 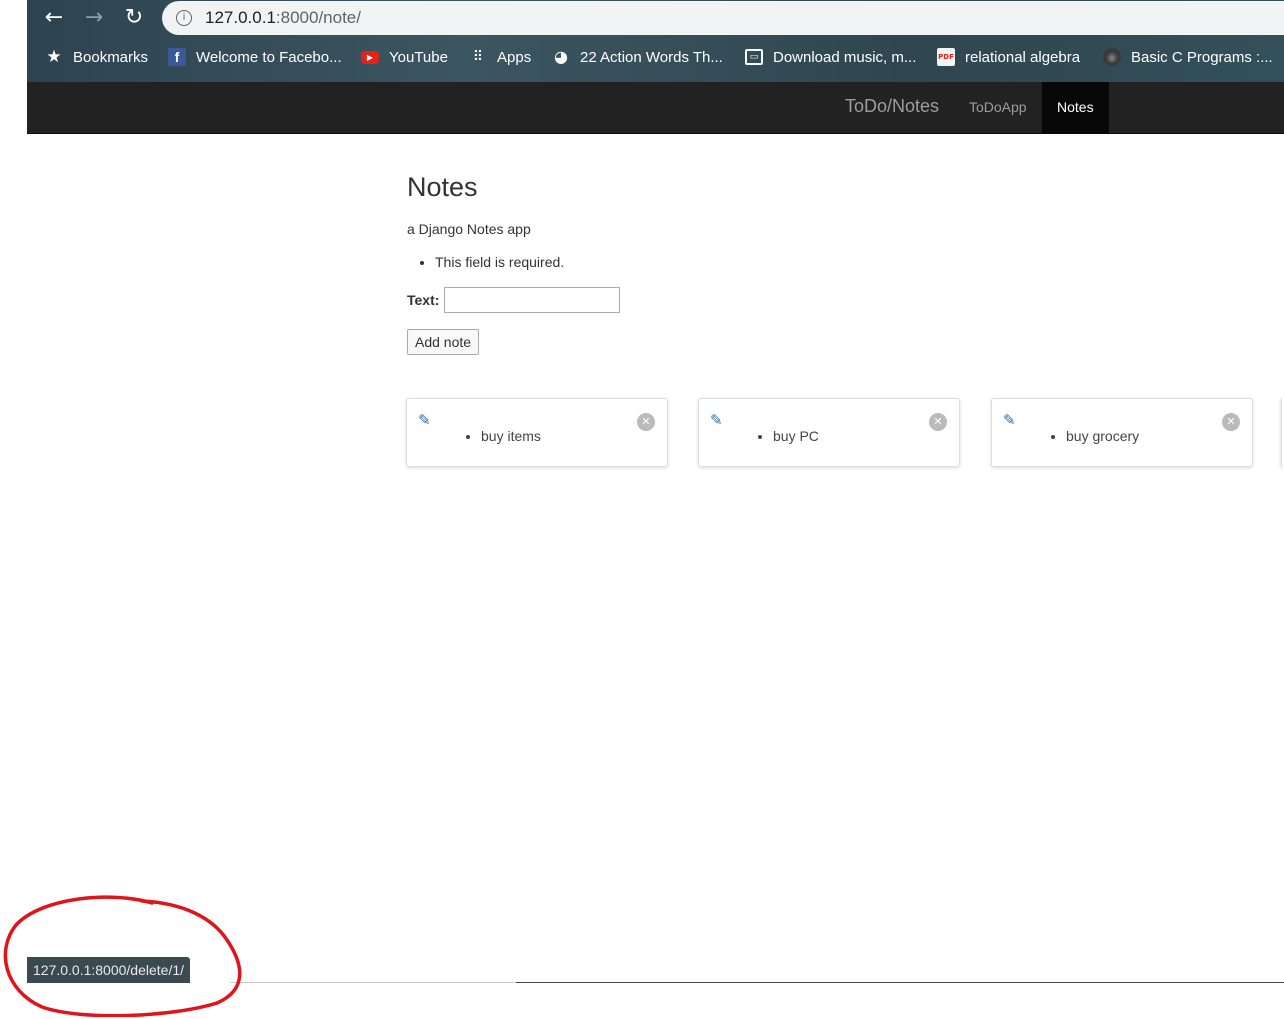 I want to click on bookmark-relational-algebra: PDF relational algebra, so click(x=1008, y=57).